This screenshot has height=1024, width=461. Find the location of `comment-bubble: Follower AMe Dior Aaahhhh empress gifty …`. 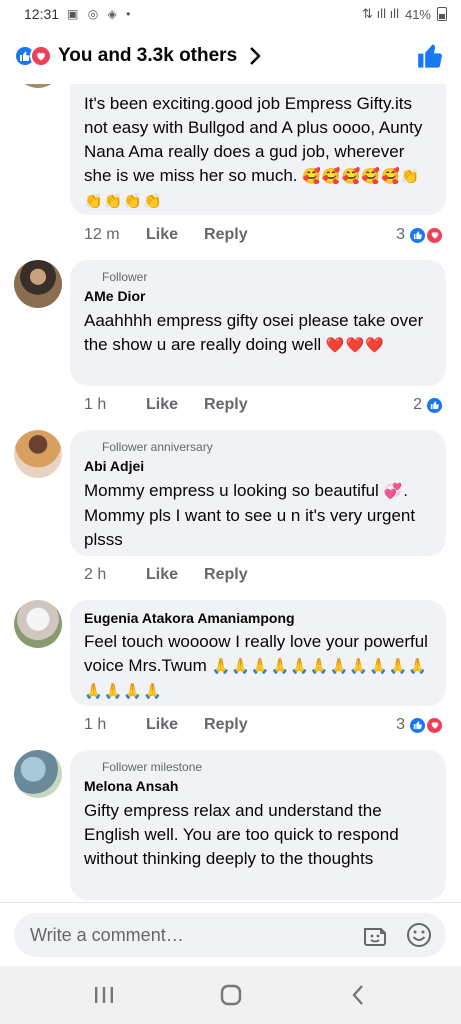

comment-bubble: Follower AMe Dior Aaahhhh empress gifty … is located at coordinates (258, 323).